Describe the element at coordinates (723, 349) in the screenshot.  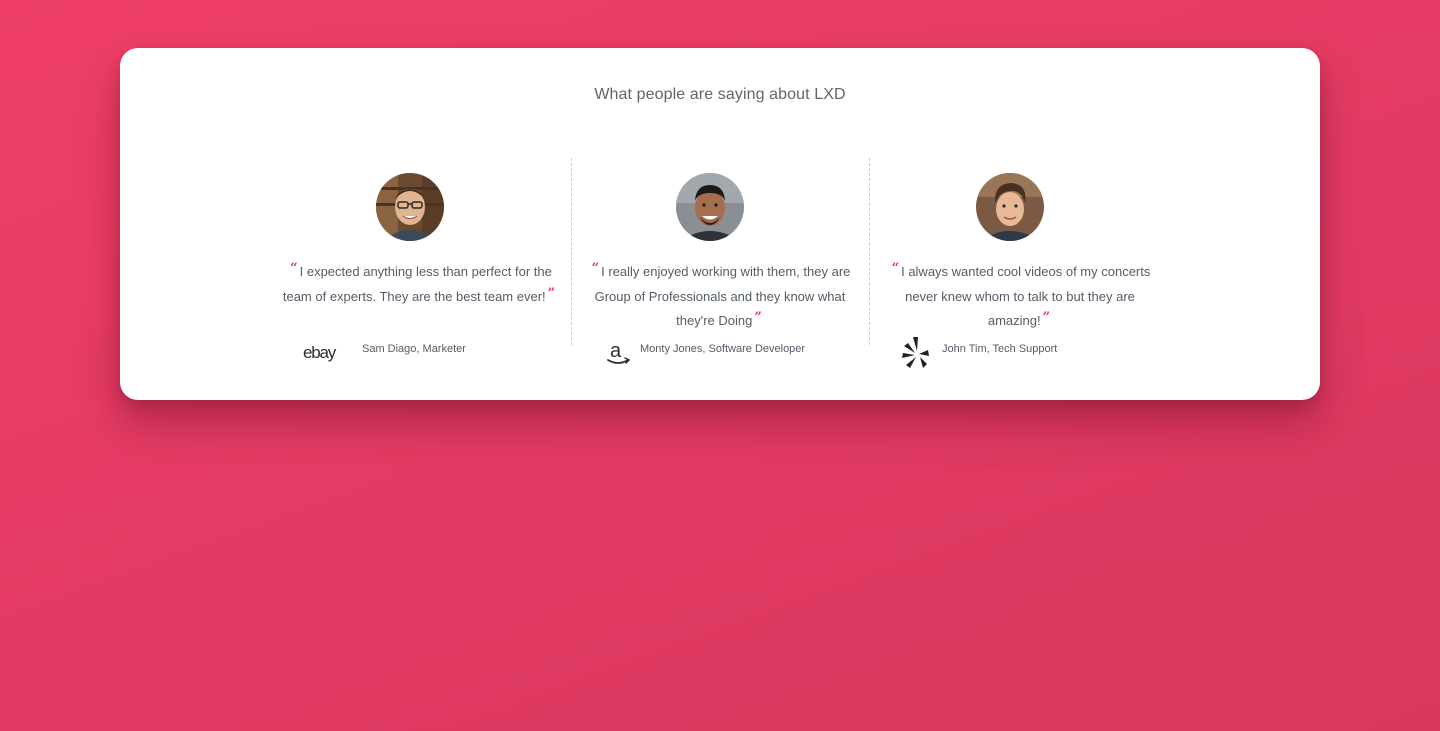
I see `author-name: Monty Jones, Software Developer` at that location.